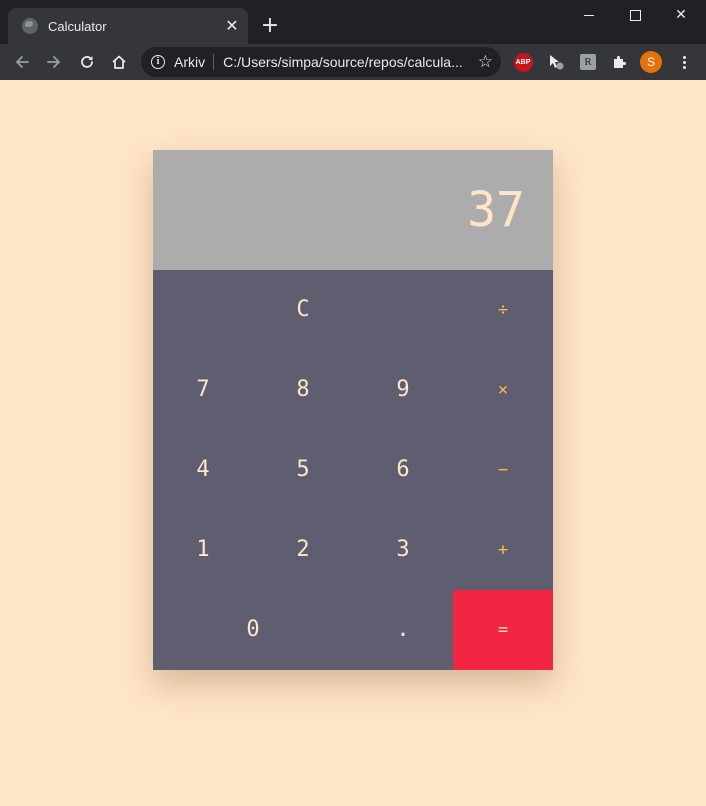  What do you see at coordinates (353, 210) in the screenshot?
I see `calculator-display: 37` at bounding box center [353, 210].